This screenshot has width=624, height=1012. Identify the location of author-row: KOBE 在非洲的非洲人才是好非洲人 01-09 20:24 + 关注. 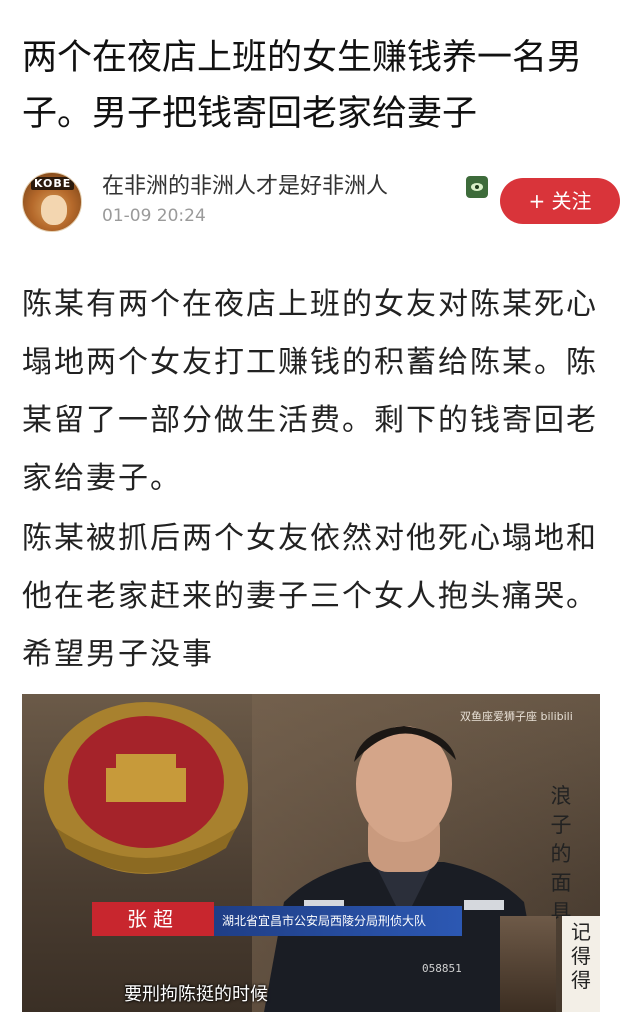
(321, 202).